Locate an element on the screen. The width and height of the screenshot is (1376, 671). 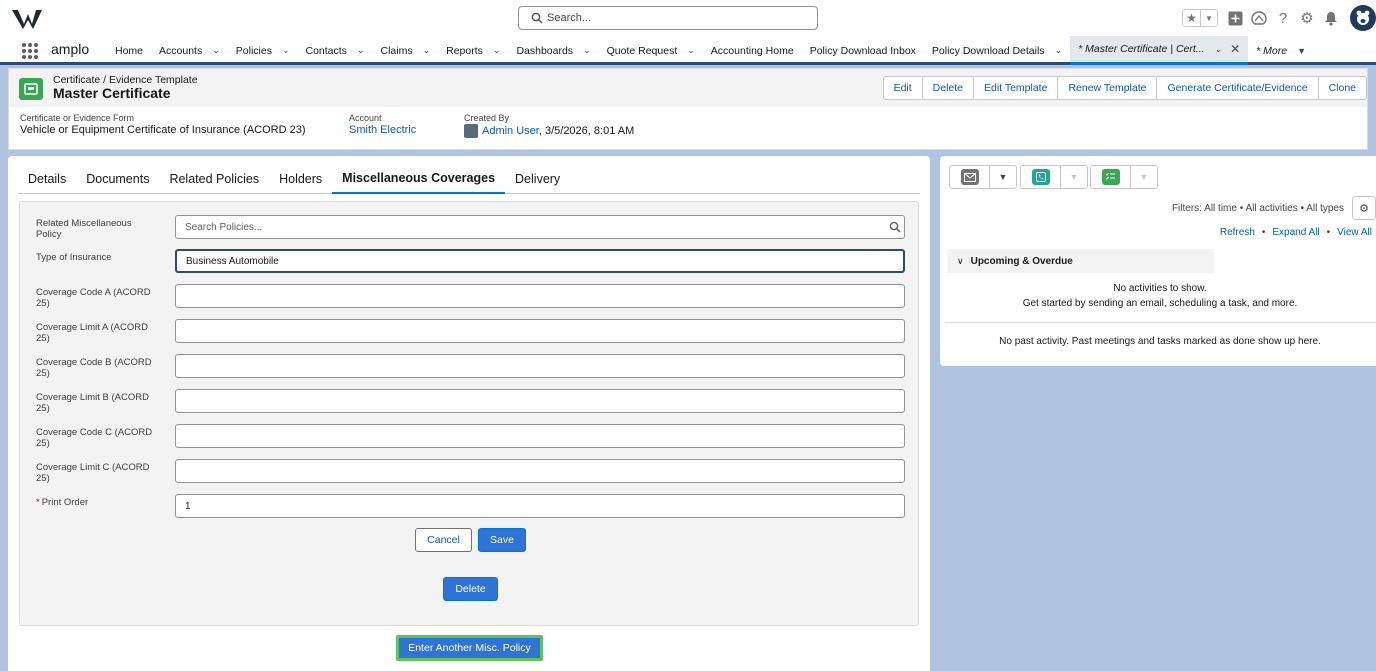
nav-item-dashboards: Dashboards ⌄ is located at coordinates (553, 50).